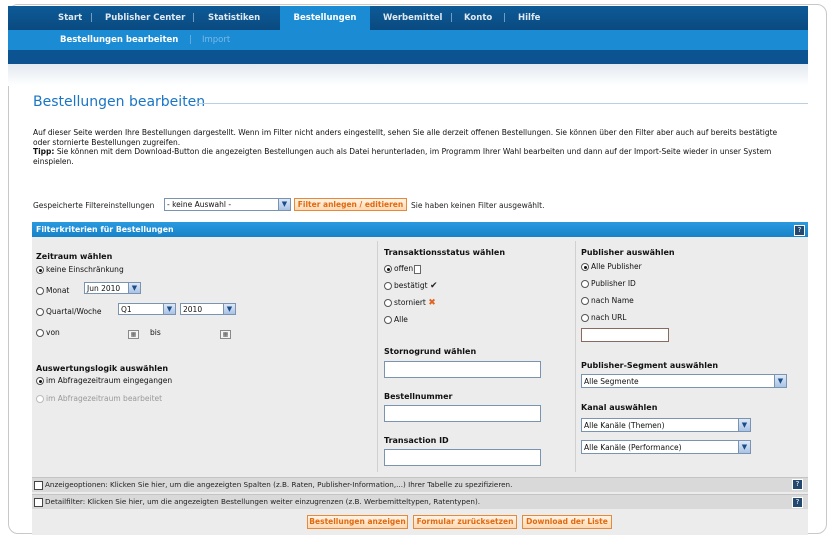 Image resolution: width=832 pixels, height=538 pixels. What do you see at coordinates (611, 266) in the screenshot?
I see `publisher-all-option: Alle Publisher` at bounding box center [611, 266].